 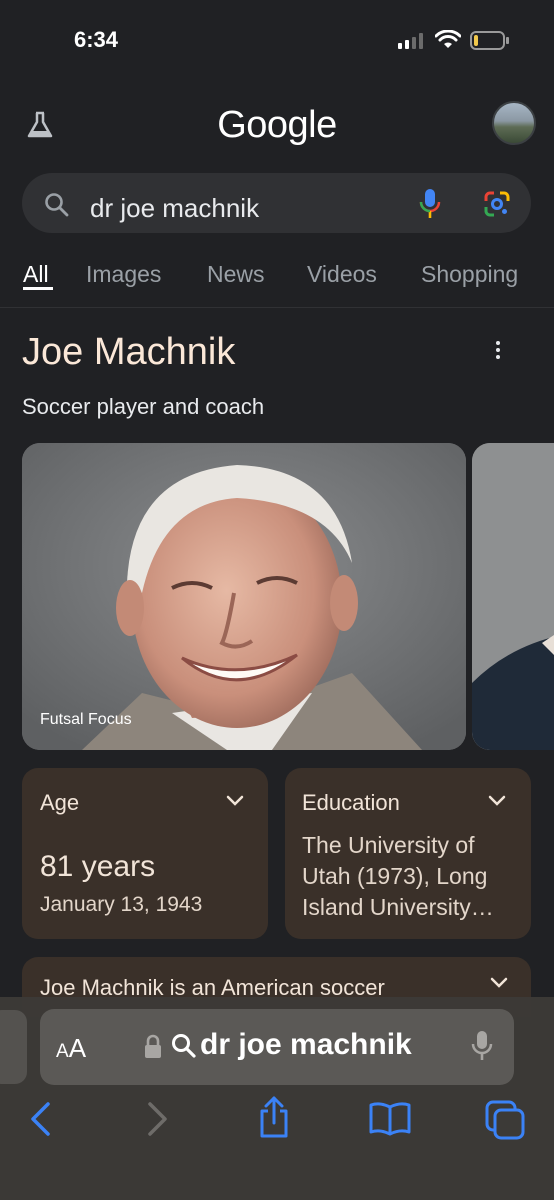 I want to click on tab-all: All, so click(x=36, y=274).